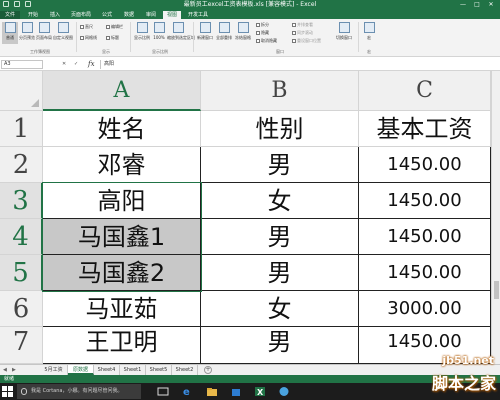 Image resolution: width=500 pixels, height=400 pixels. I want to click on cell-a4: 马国鑫1, so click(122, 237).